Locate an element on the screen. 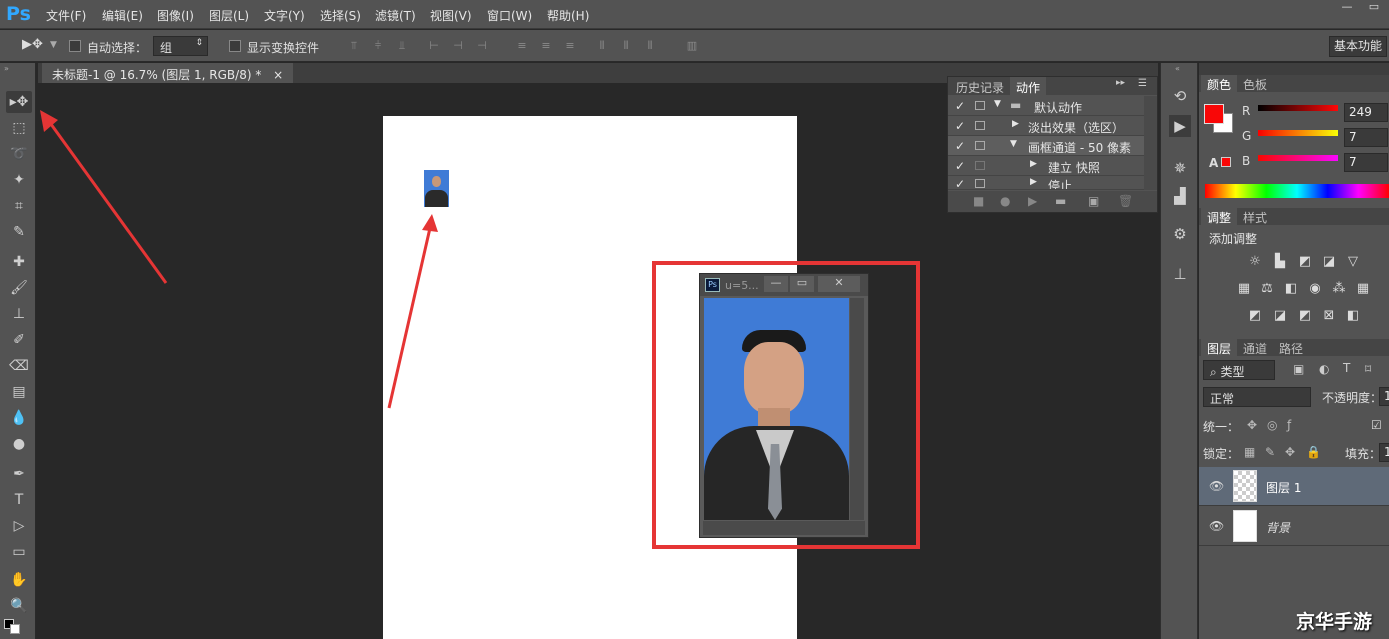 The width and height of the screenshot is (1389, 639). unify-style-icon: ƒ is located at coordinates (1289, 425).